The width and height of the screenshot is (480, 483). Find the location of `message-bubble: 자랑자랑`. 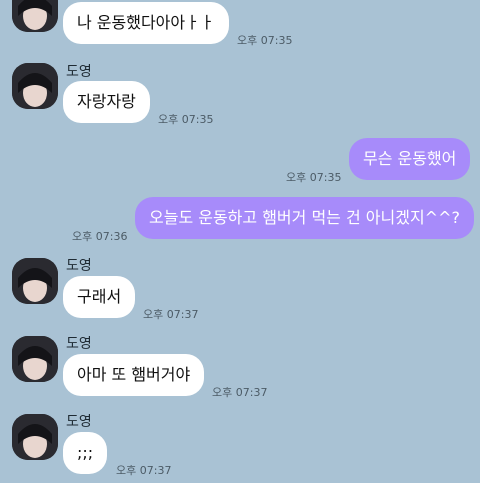

message-bubble: 자랑자랑 is located at coordinates (106, 102).